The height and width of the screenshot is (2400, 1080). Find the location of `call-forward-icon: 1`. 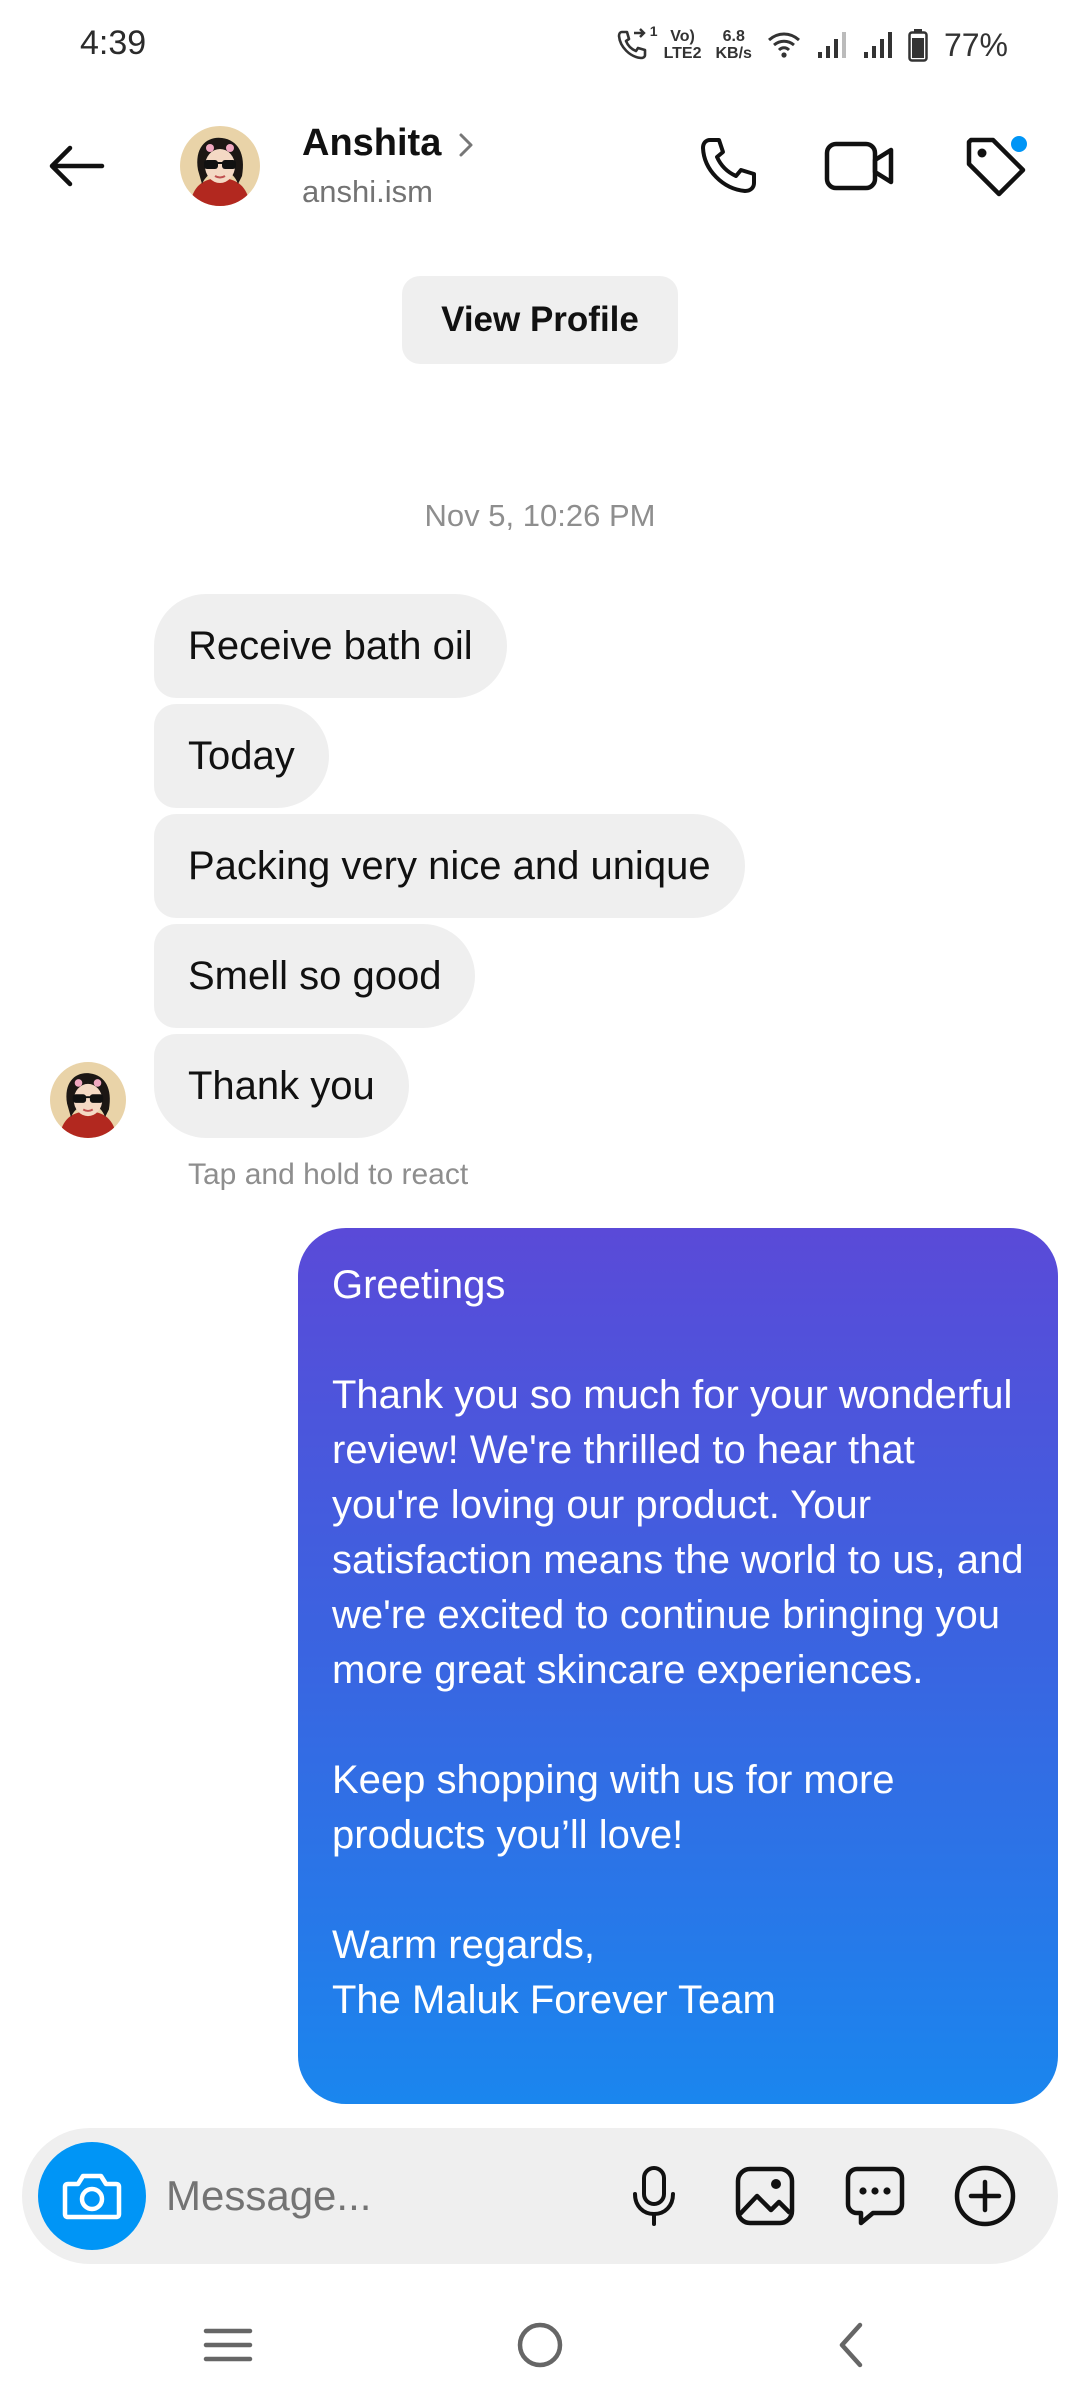

call-forward-icon: 1 is located at coordinates (636, 43).